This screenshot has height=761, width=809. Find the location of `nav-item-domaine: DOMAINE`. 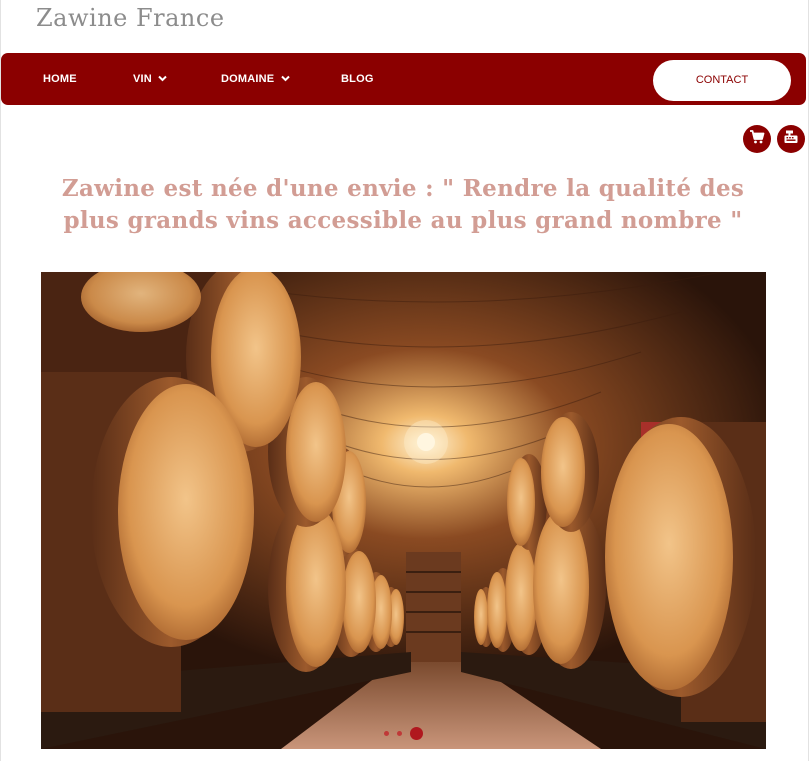

nav-item-domaine: DOMAINE is located at coordinates (255, 79).